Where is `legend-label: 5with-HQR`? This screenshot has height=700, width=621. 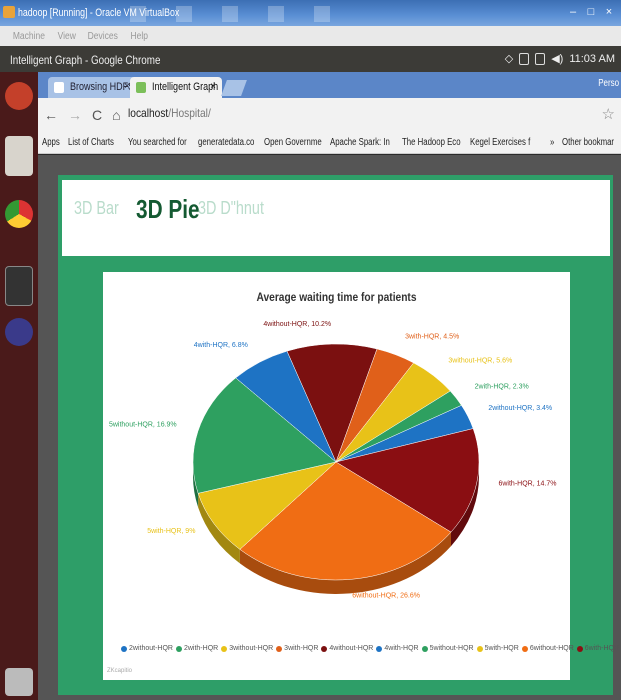
legend-label: 5with-HQR is located at coordinates (501, 648).